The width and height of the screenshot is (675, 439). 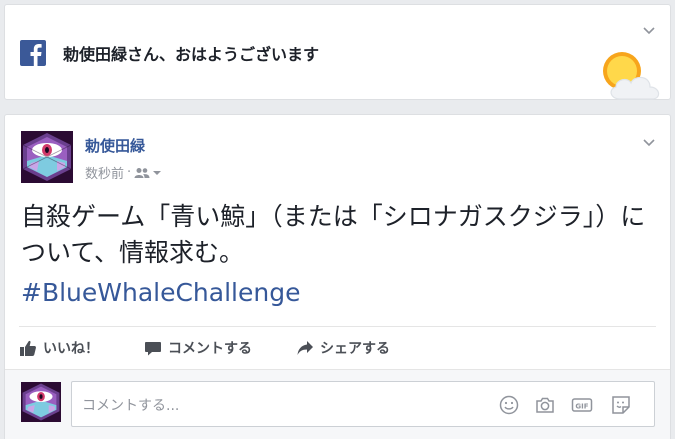 What do you see at coordinates (71, 349) in the screenshot?
I see `like-label: いいね！` at bounding box center [71, 349].